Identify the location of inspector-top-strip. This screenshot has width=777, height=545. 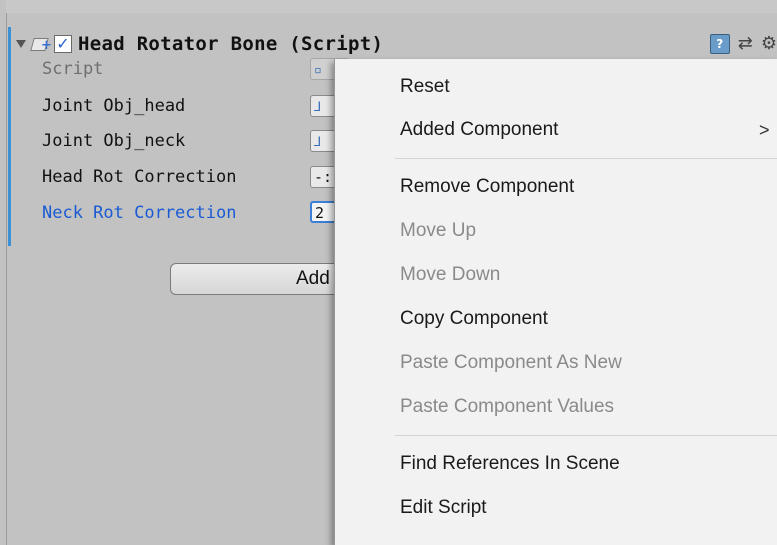
(391, 6).